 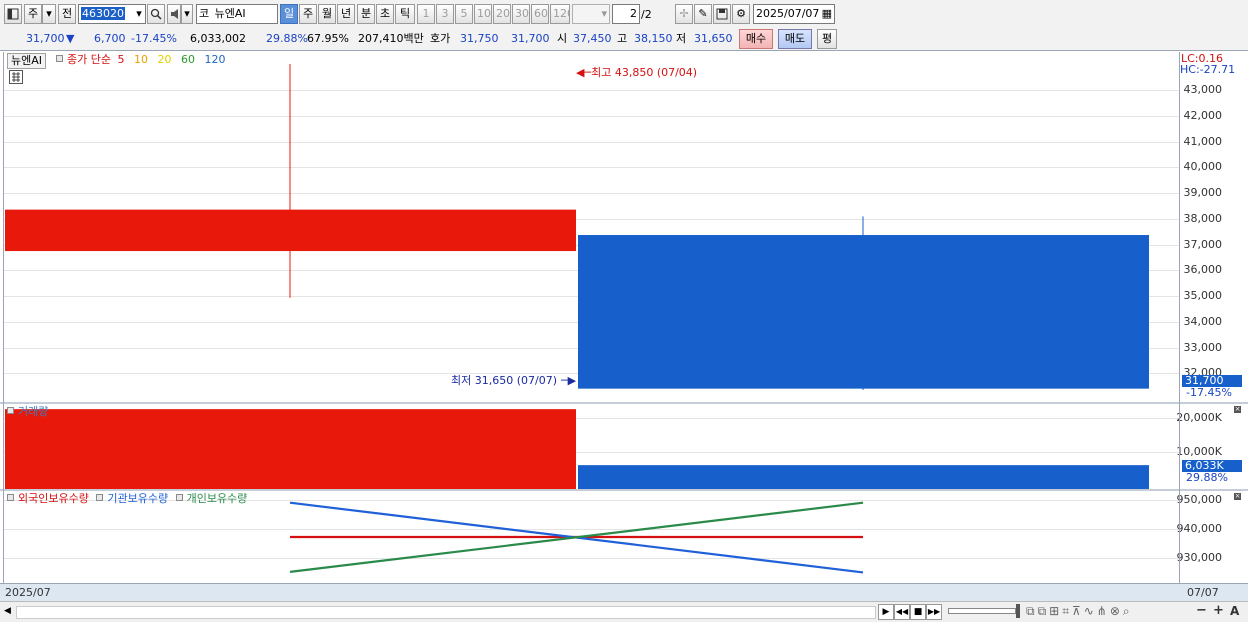 What do you see at coordinates (592, 38) in the screenshot?
I see `open-price: 37,450` at bounding box center [592, 38].